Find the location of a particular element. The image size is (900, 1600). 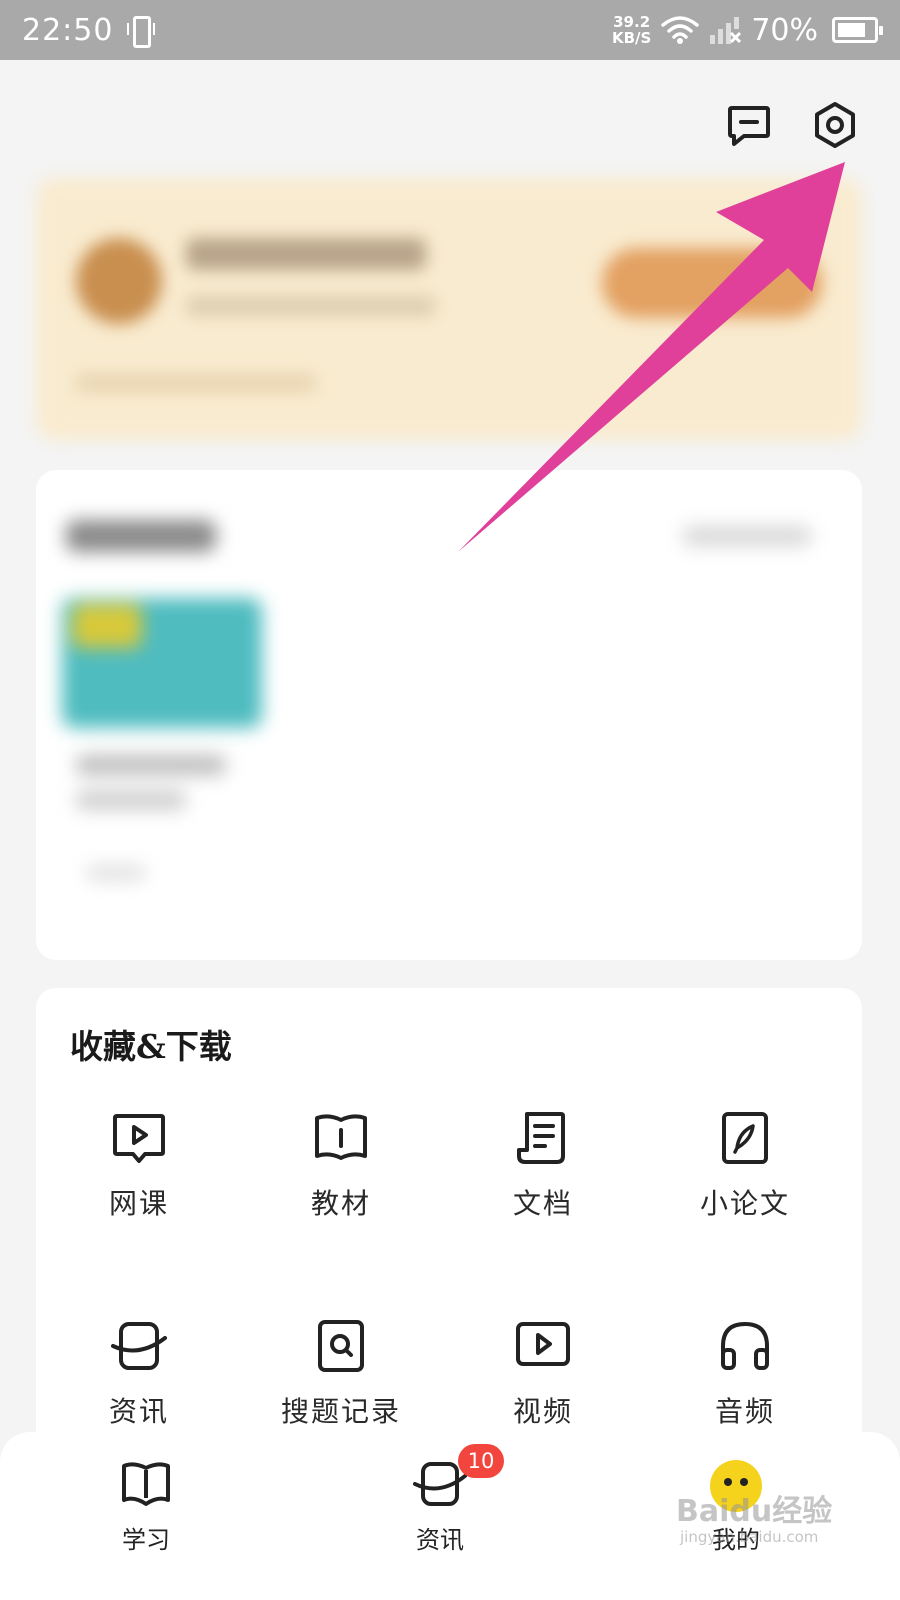

profile-subtitle-blurred is located at coordinates (311, 306).